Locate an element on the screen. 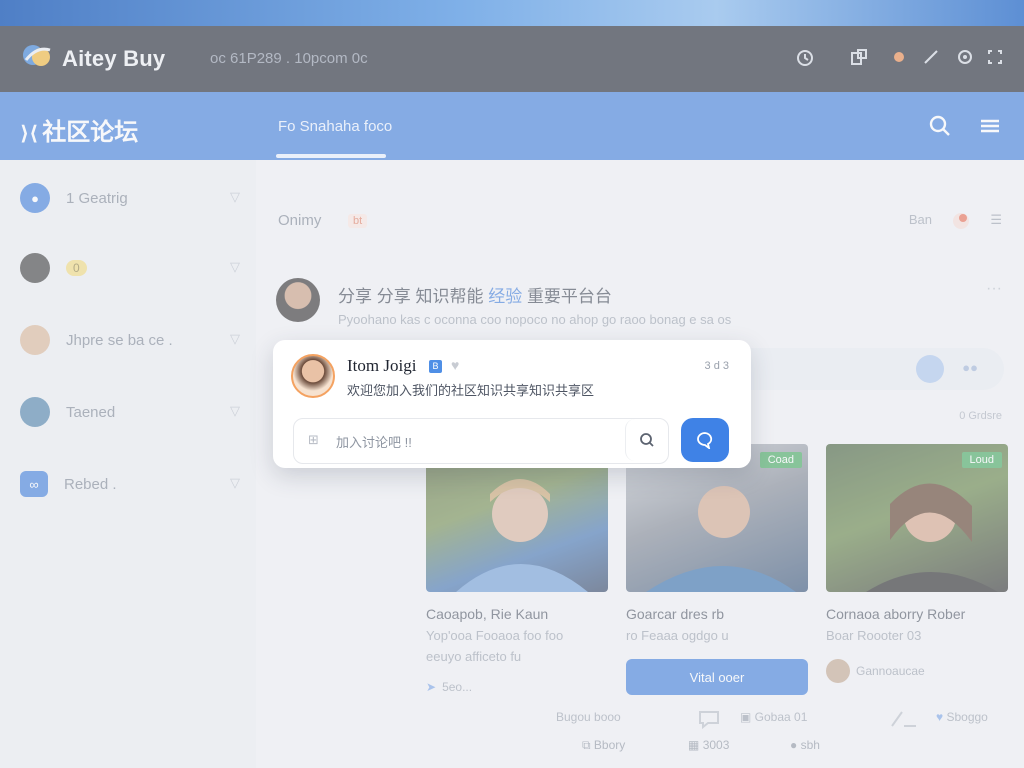 The height and width of the screenshot is (768, 1024). send-button is located at coordinates (705, 440).